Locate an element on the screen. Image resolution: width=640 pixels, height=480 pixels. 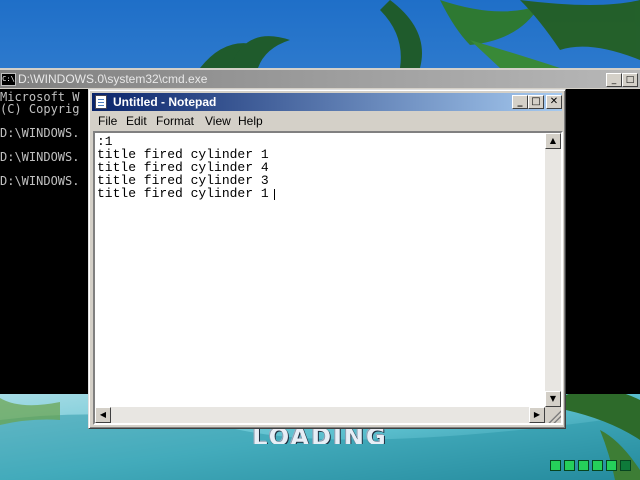
scroll-left-button: ◀ is located at coordinates (103, 415).